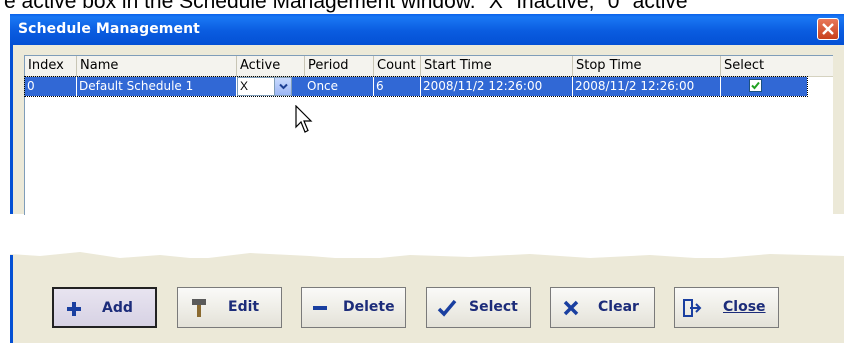 The height and width of the screenshot is (343, 844). I want to click on minus-icon, so click(320, 308).